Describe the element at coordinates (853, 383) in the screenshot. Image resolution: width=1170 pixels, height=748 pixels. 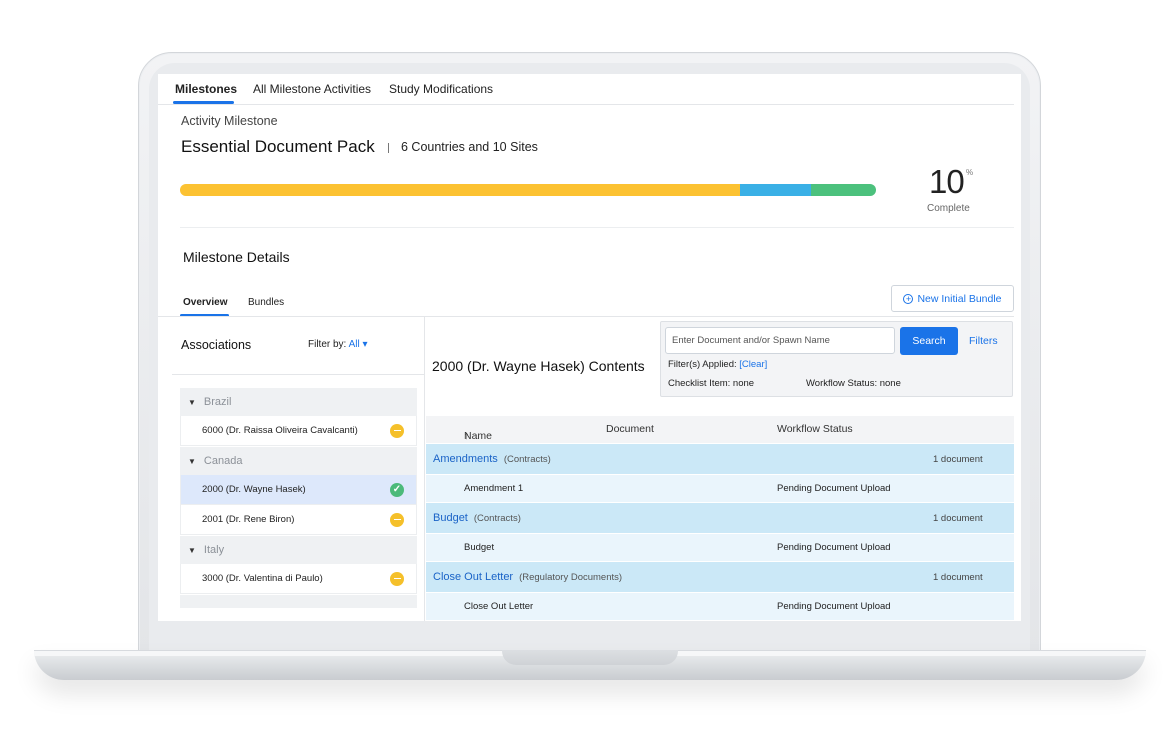
I see `workflow-status-filter: Workflow Status: none` at that location.